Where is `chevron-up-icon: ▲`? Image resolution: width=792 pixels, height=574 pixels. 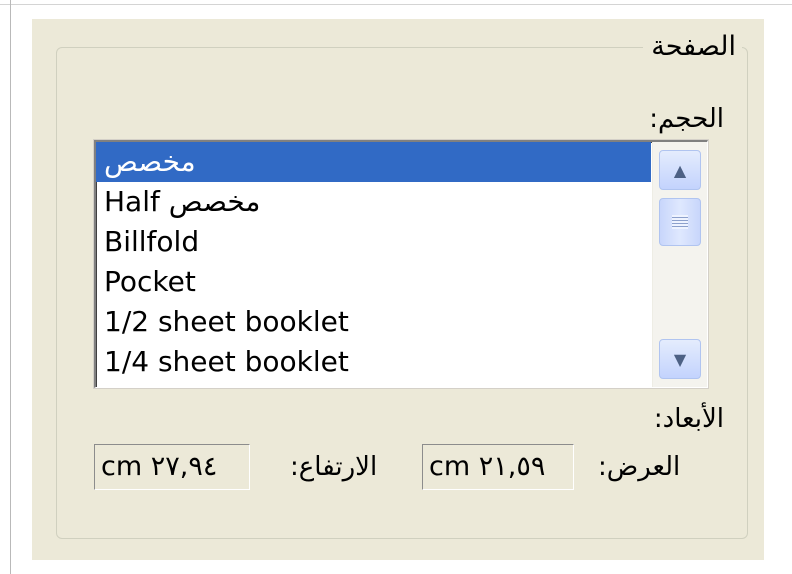
chevron-up-icon: ▲ is located at coordinates (680, 170).